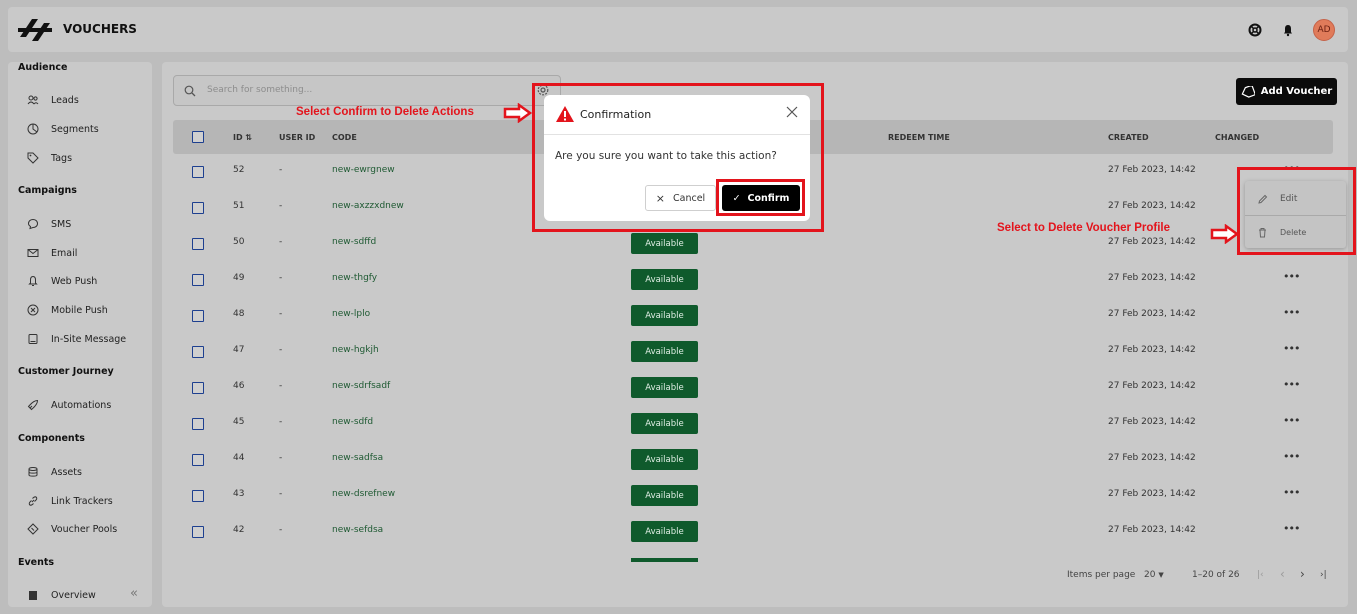  What do you see at coordinates (198, 137) in the screenshot?
I see `select-all-checkbox` at bounding box center [198, 137].